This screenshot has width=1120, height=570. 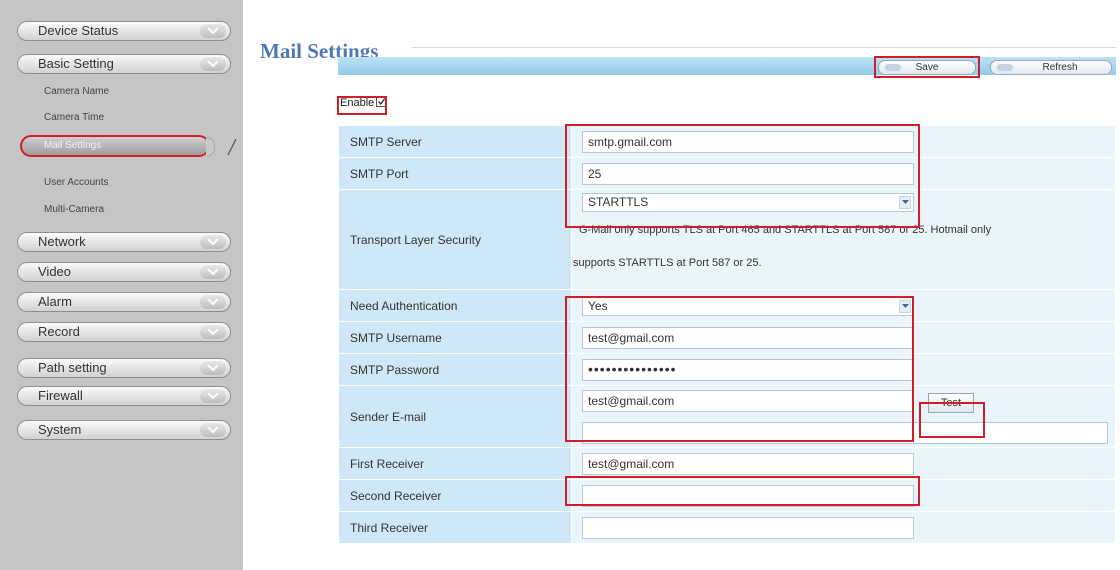 What do you see at coordinates (72, 367) in the screenshot?
I see `menu-label: Path setting` at bounding box center [72, 367].